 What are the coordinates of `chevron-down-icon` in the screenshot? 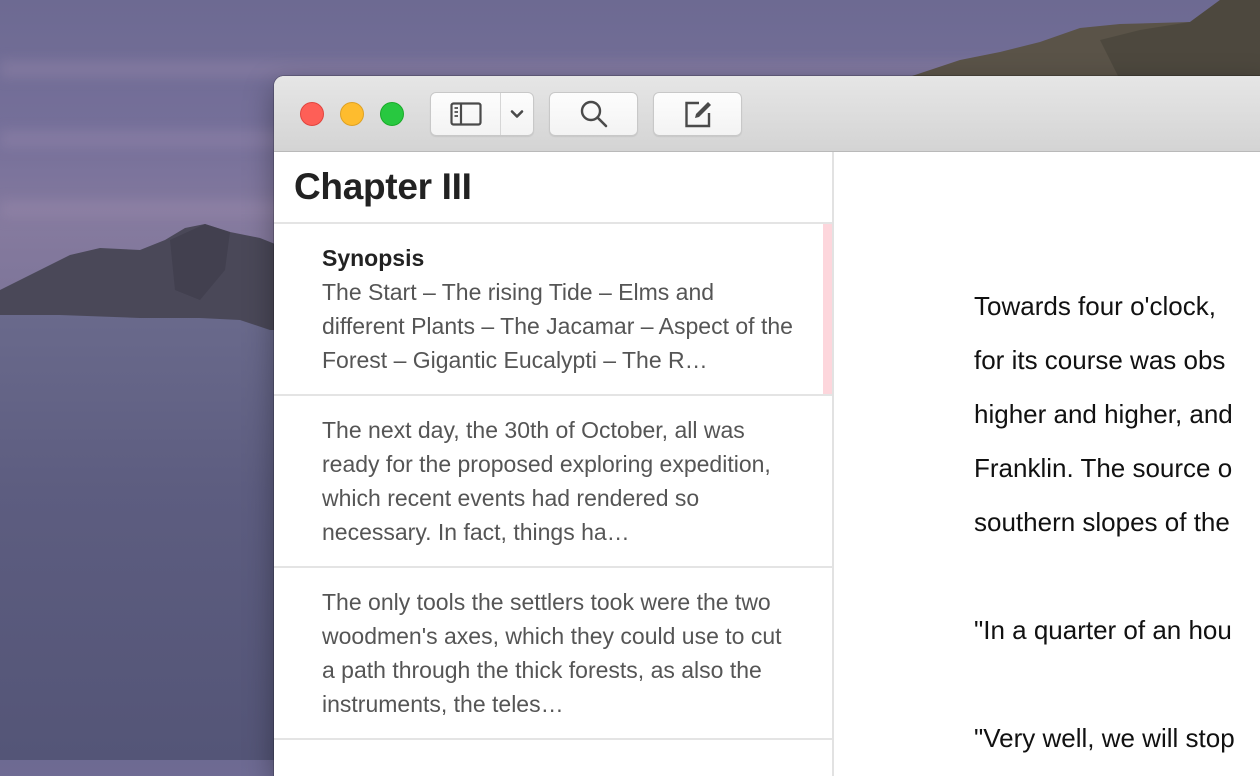 It's located at (517, 114).